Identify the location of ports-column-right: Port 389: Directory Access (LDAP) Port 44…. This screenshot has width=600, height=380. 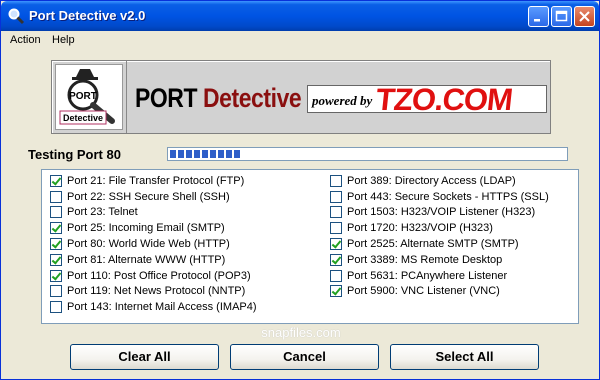
(439, 236).